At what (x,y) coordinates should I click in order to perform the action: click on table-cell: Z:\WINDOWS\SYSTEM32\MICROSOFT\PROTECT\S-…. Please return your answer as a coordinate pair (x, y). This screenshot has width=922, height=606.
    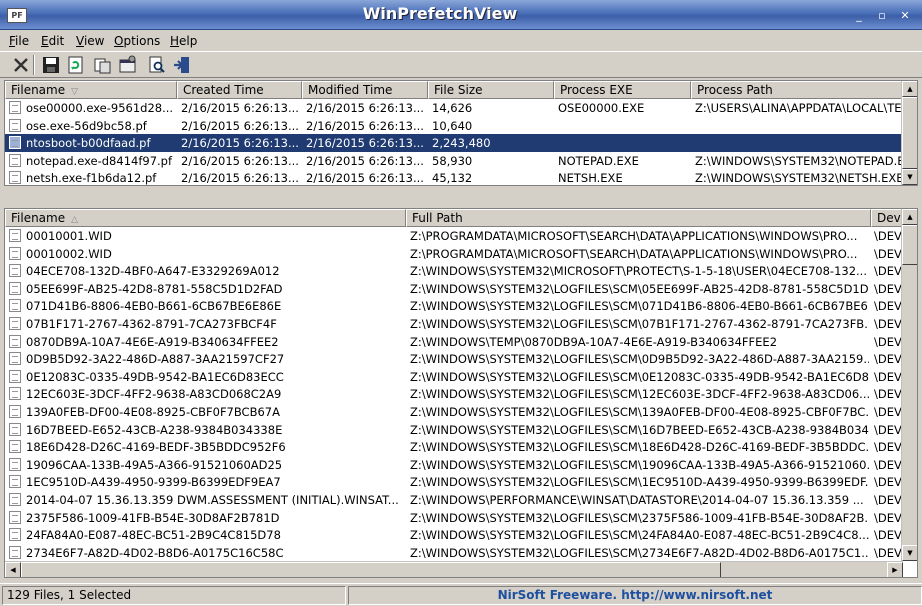
    Looking at the image, I should click on (638, 271).